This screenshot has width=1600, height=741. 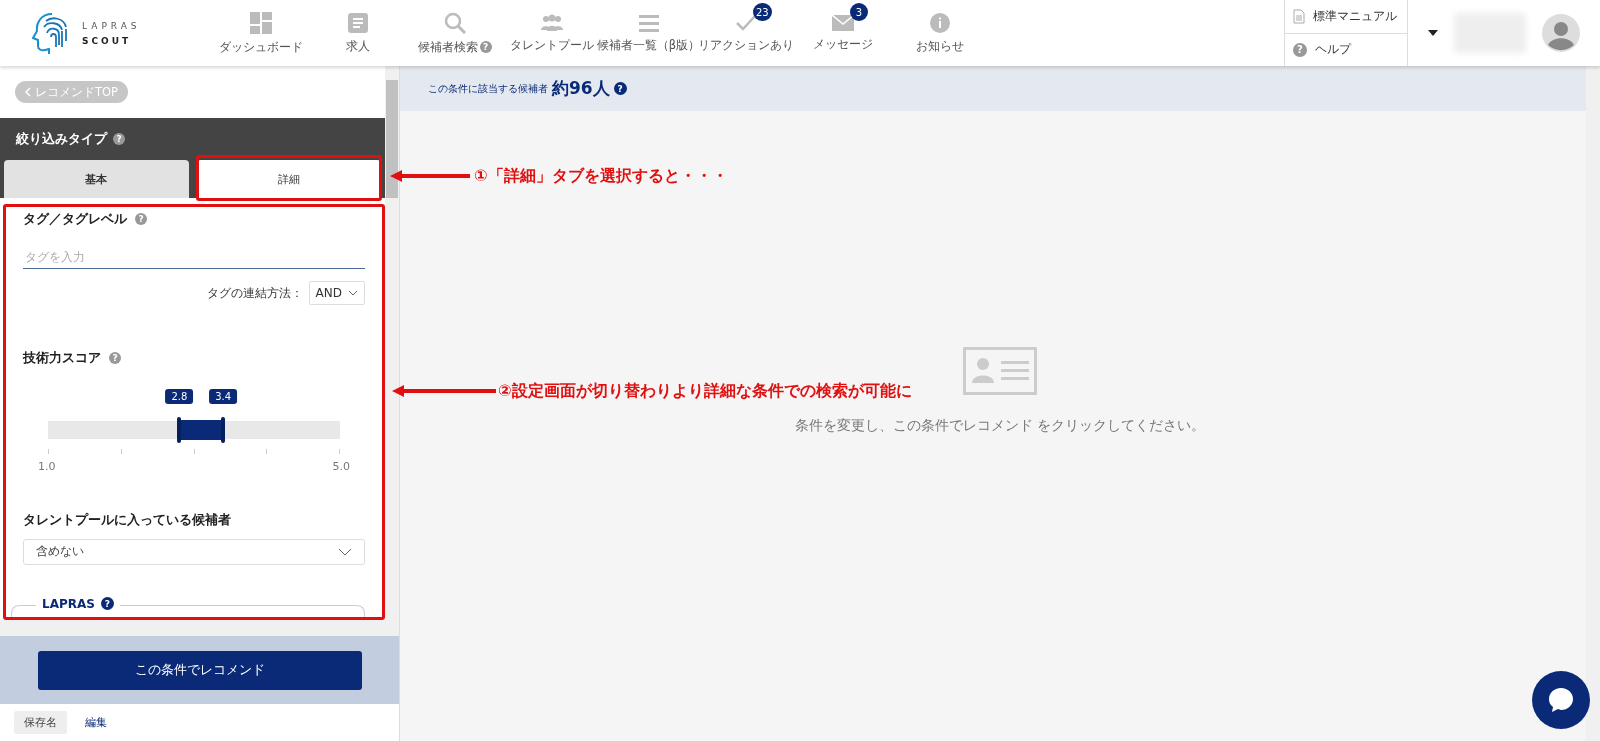 What do you see at coordinates (194, 552) in the screenshot?
I see `talent-pool-select: 含めない` at bounding box center [194, 552].